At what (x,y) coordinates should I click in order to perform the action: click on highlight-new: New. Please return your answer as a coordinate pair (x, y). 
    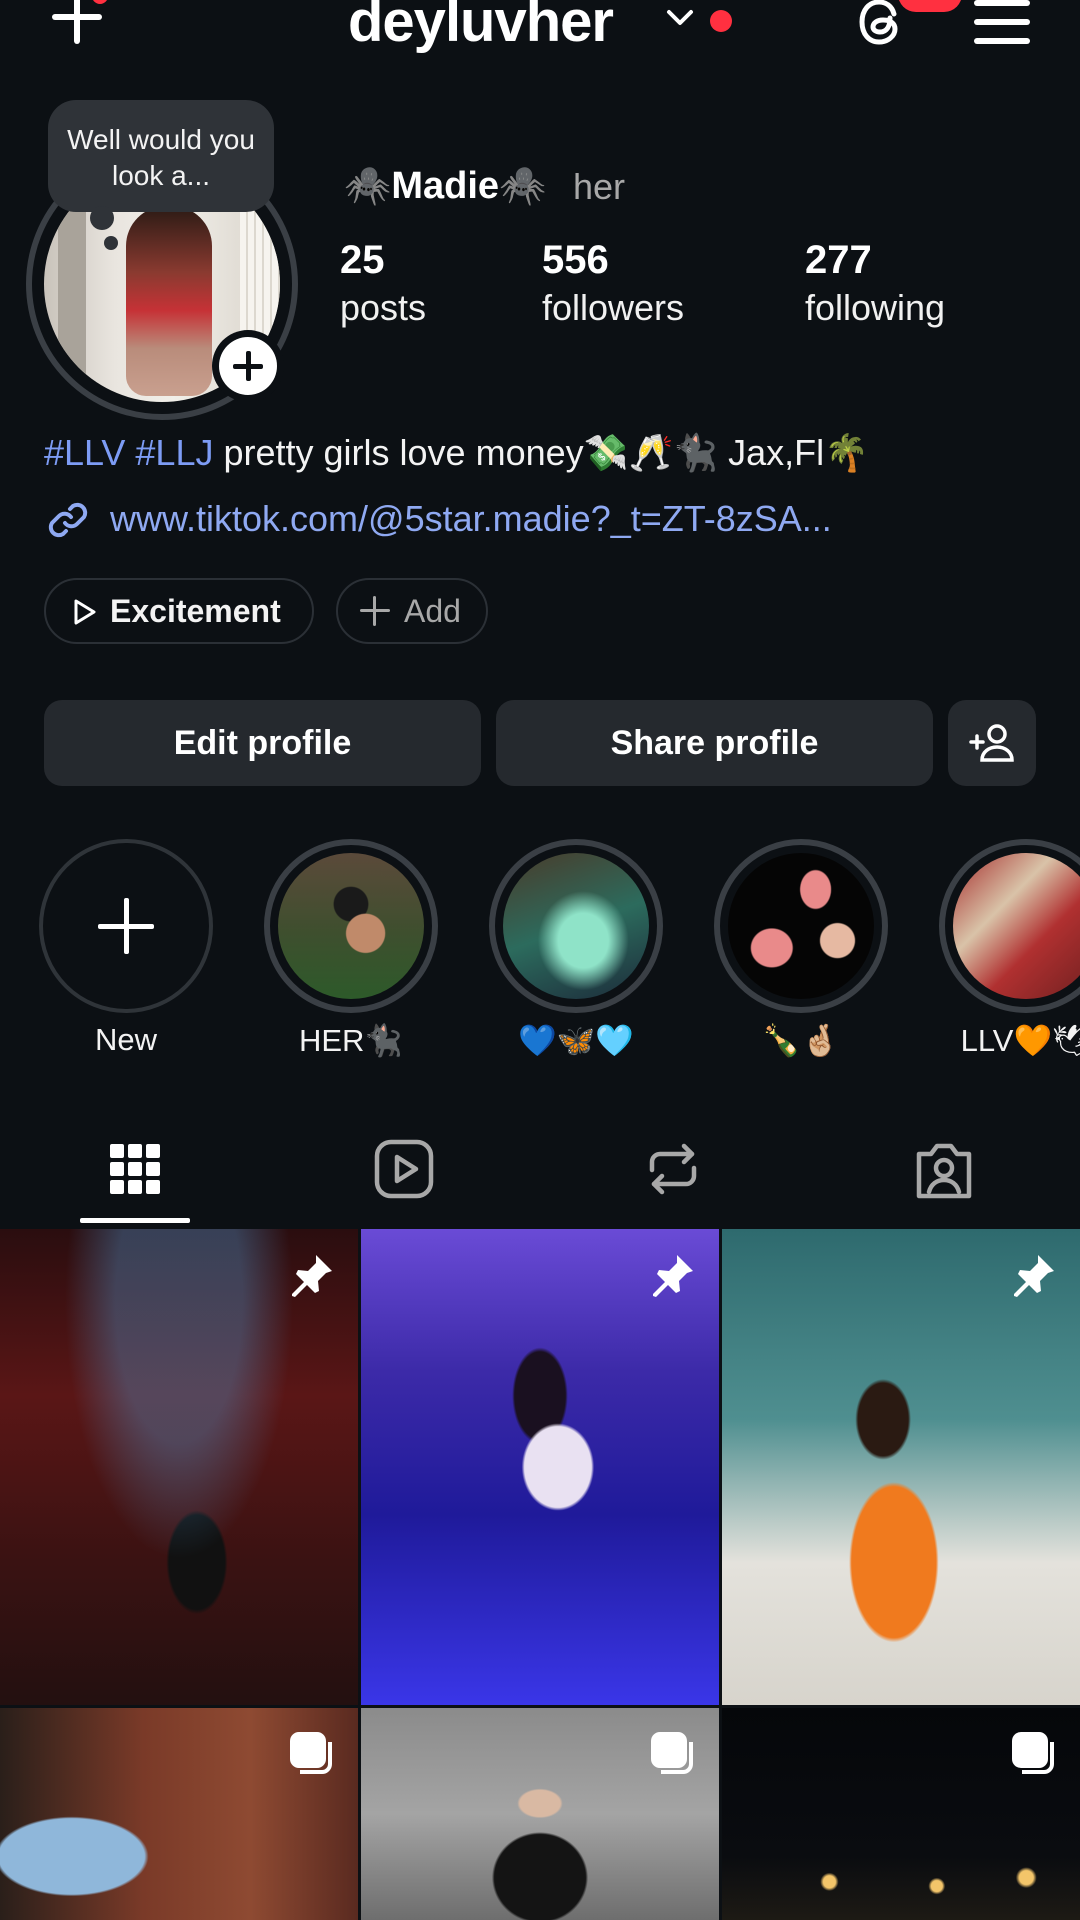
    Looking at the image, I should click on (126, 956).